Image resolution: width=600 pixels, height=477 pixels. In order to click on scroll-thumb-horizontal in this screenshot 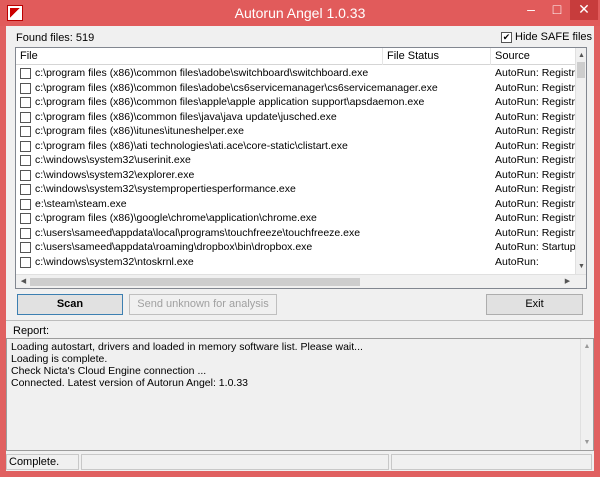, I will do `click(195, 282)`.